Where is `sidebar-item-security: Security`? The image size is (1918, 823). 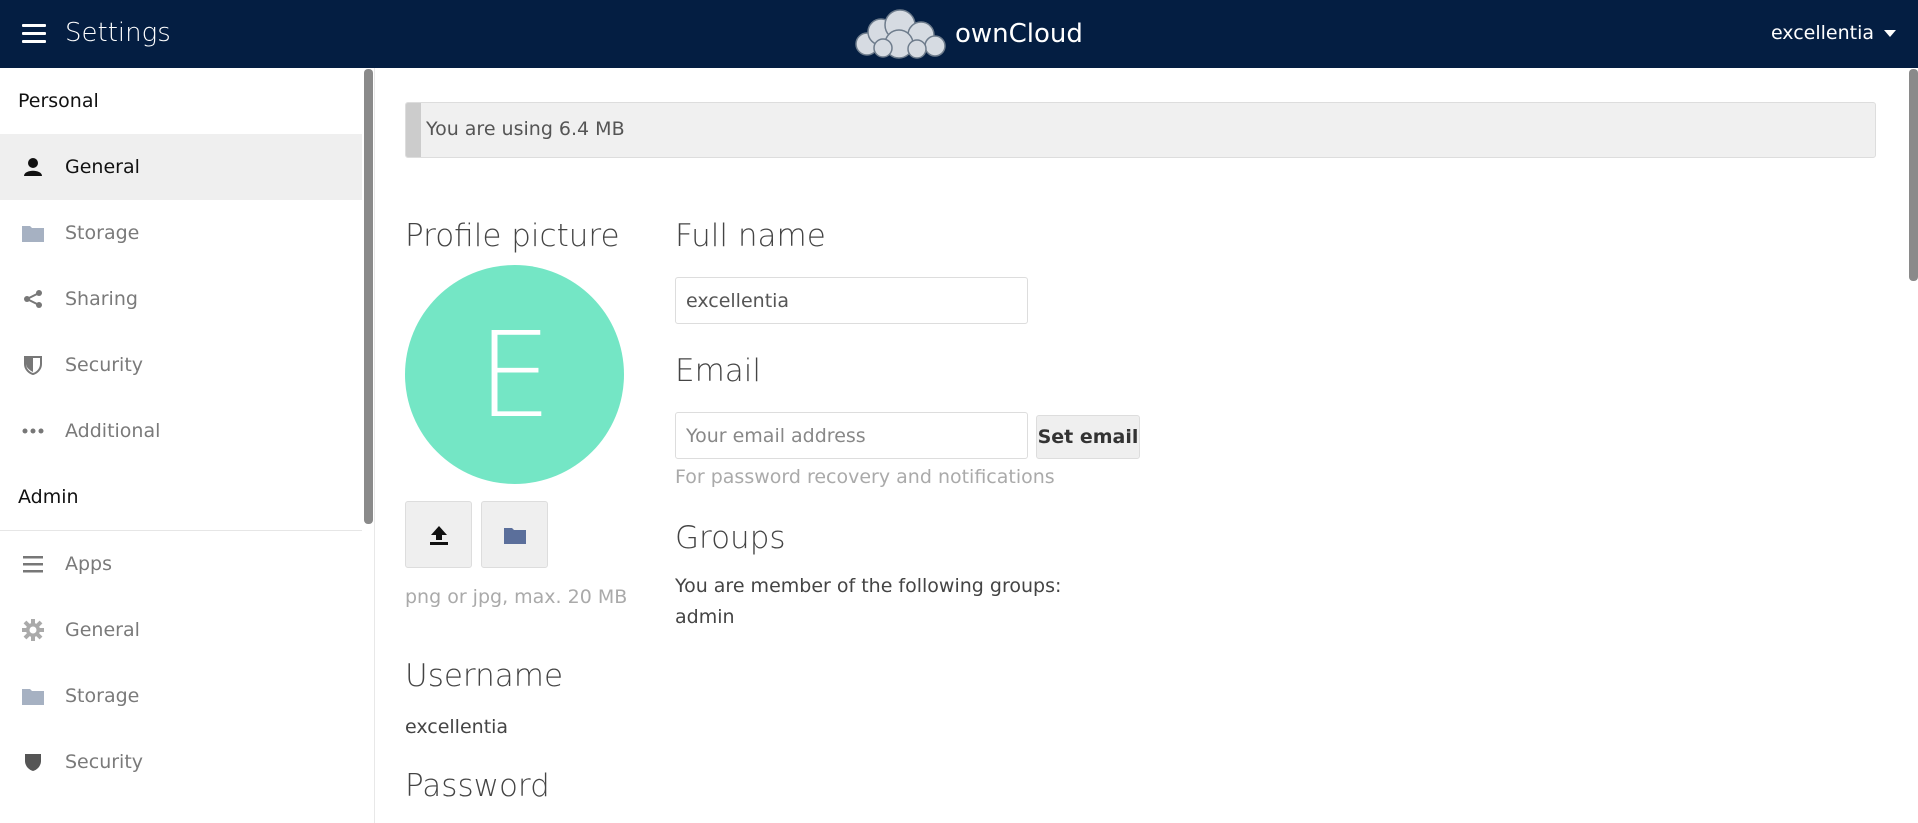
sidebar-item-security: Security is located at coordinates (181, 365).